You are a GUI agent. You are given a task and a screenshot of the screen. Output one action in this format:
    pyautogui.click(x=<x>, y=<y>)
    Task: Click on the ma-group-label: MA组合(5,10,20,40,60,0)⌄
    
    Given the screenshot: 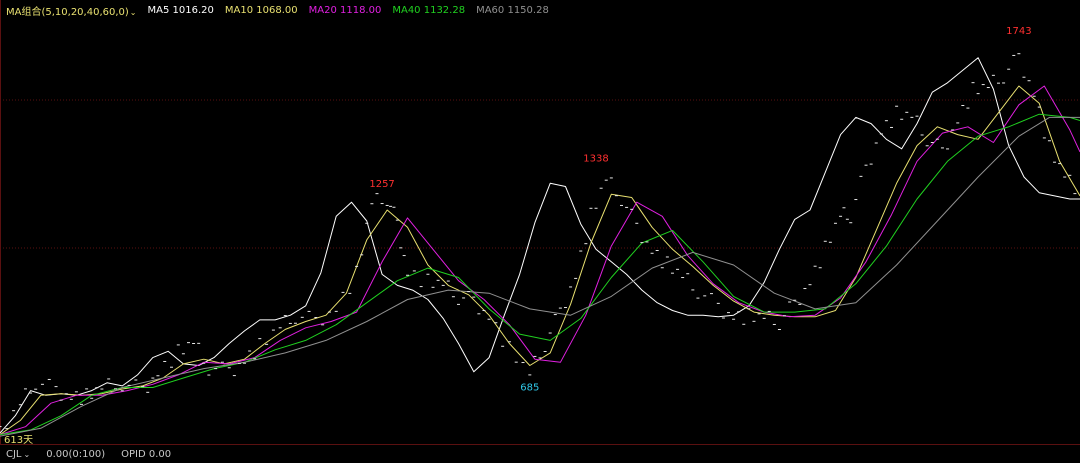 What is the action you would take?
    pyautogui.click(x=71, y=10)
    